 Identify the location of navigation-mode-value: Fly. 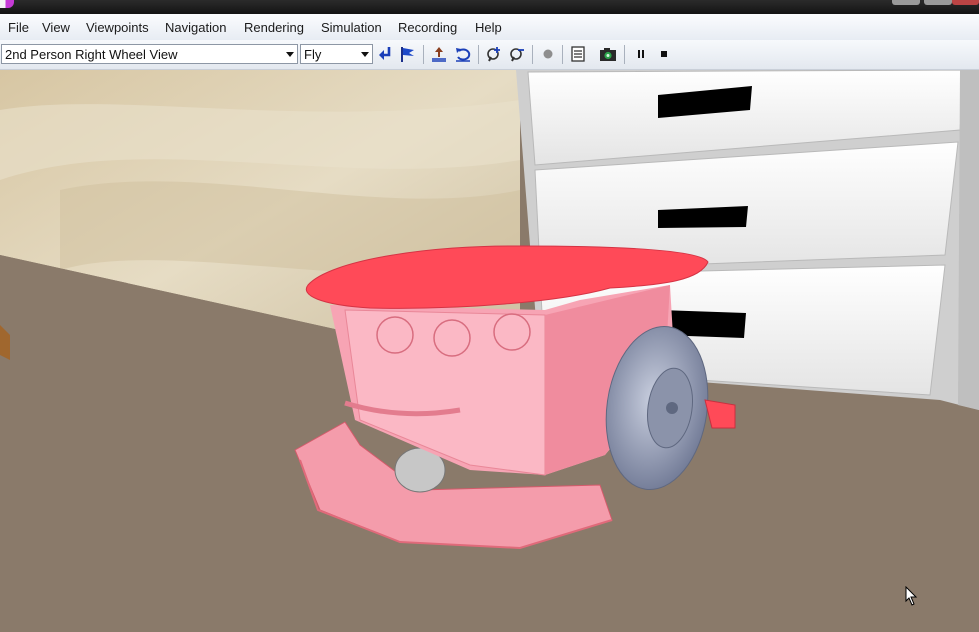
(313, 54).